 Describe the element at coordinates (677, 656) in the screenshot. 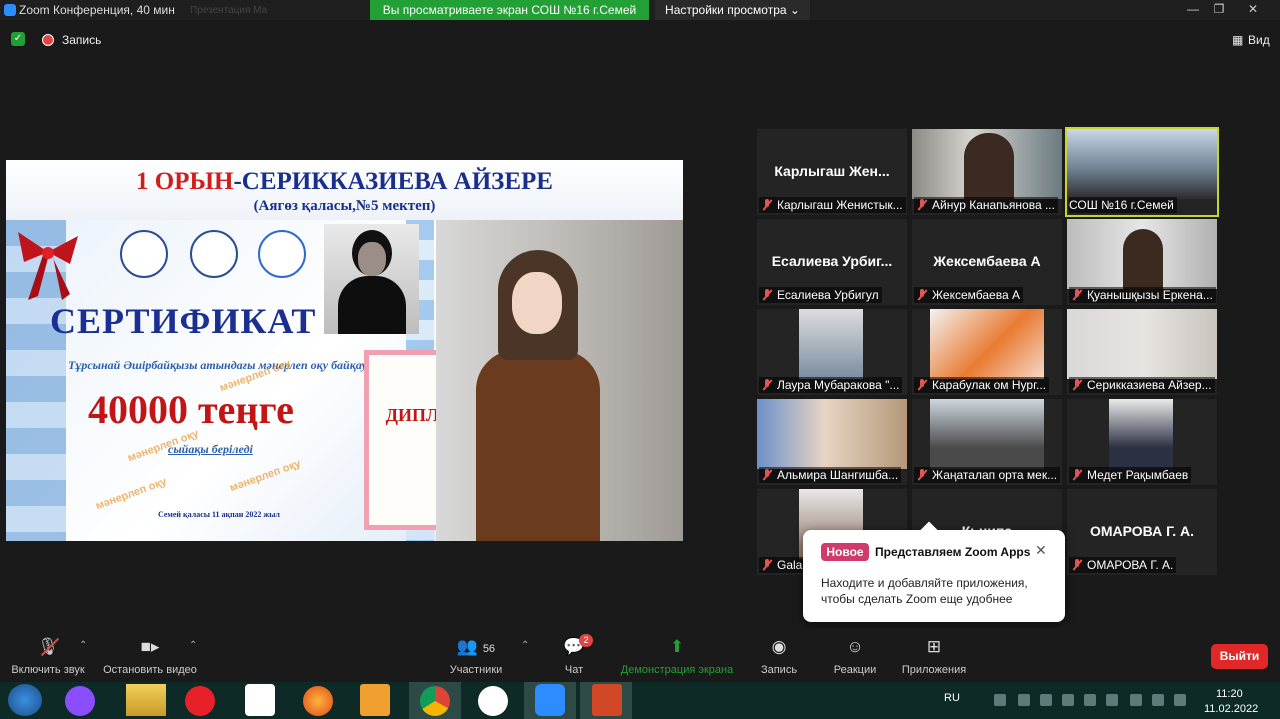

I see `share-screen-button: ⬆ Демонстрация экрана` at that location.